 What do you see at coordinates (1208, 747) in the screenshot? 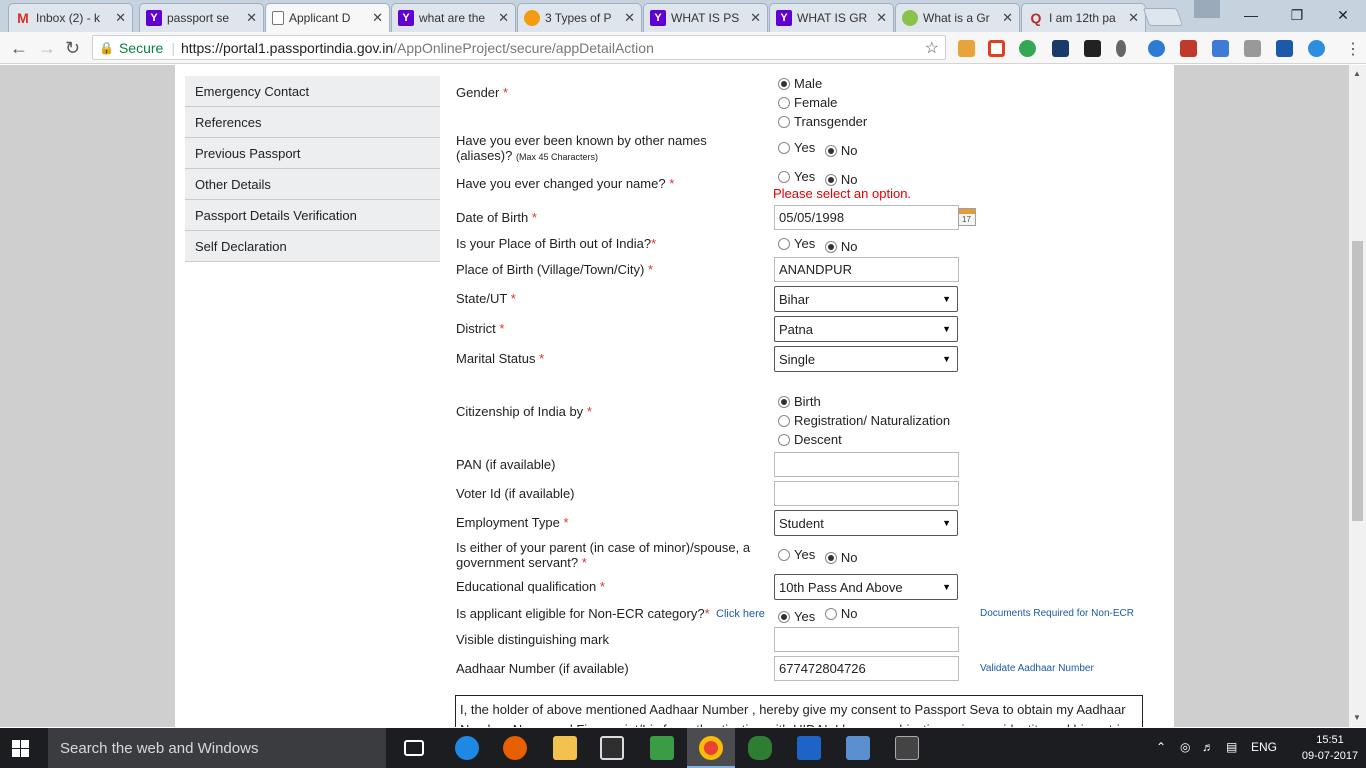
I see `volume-icon: ♬` at bounding box center [1208, 747].